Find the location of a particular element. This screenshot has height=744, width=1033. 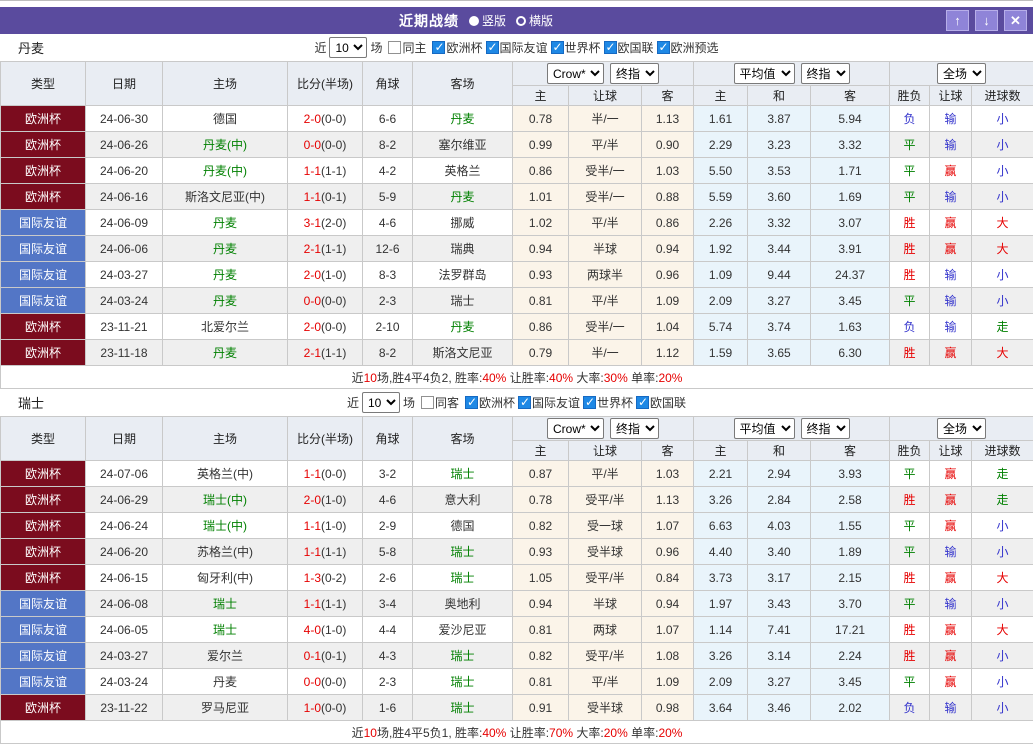

away-team-cell: 瑞士 is located at coordinates (463, 301).